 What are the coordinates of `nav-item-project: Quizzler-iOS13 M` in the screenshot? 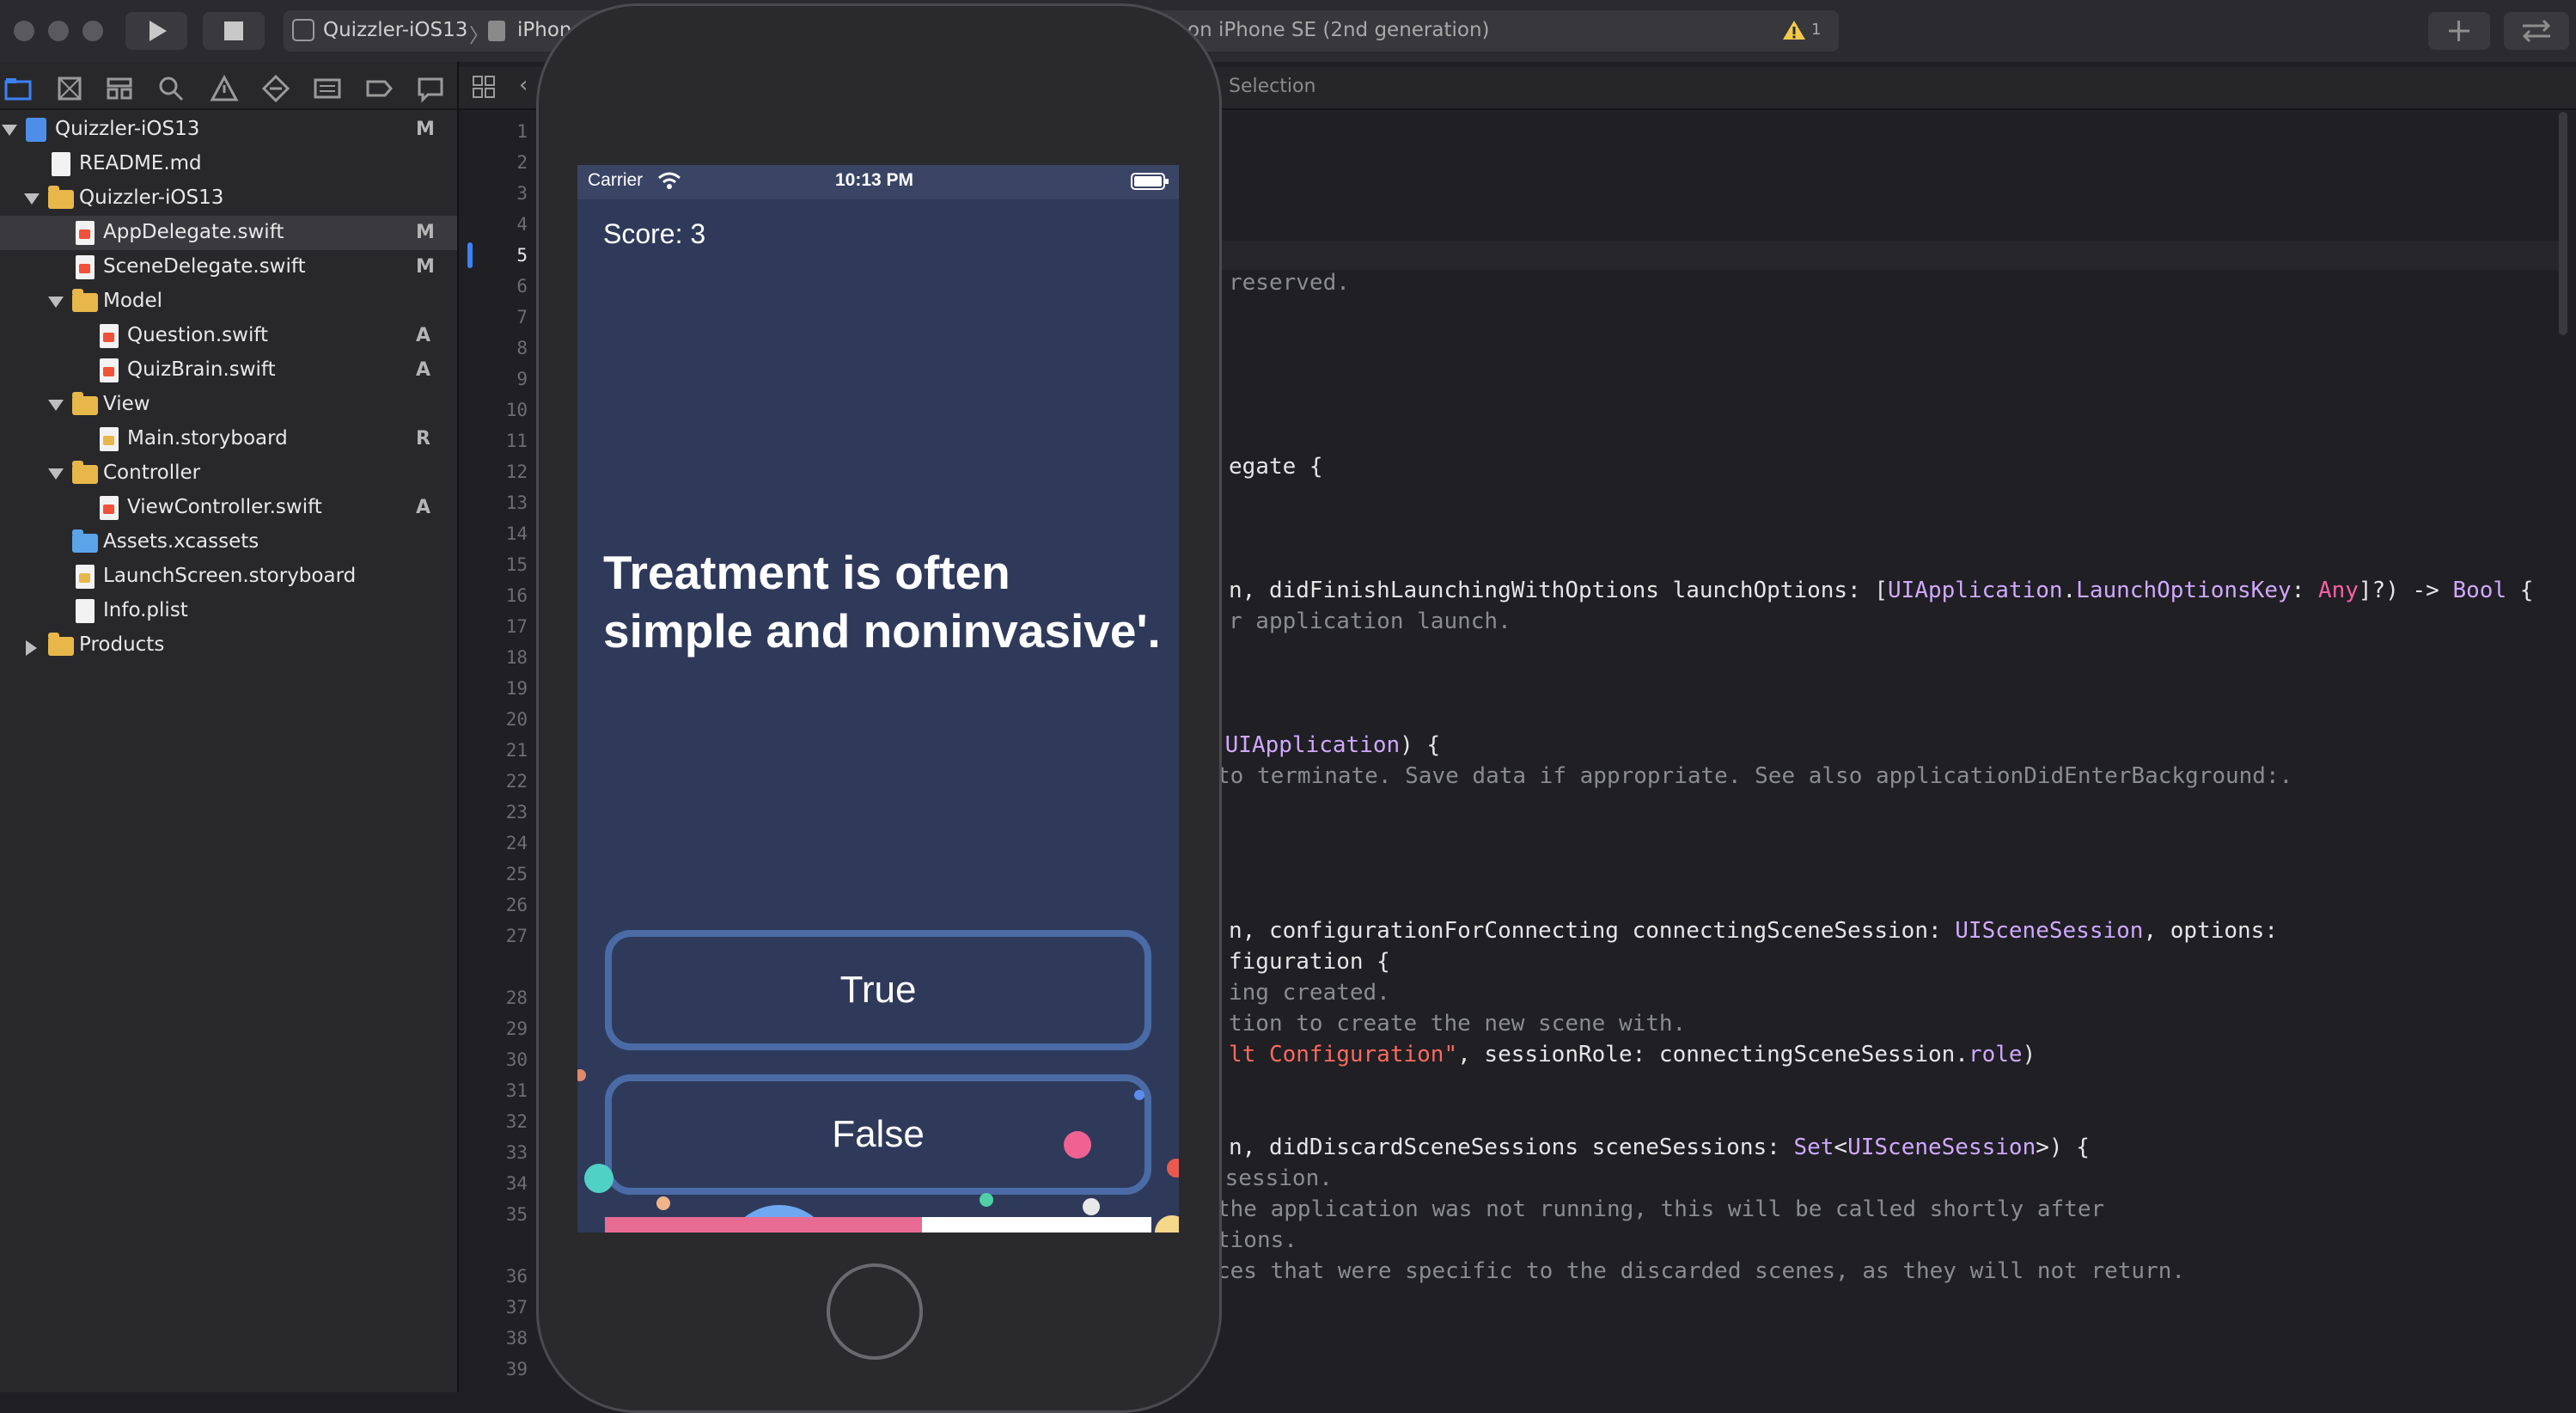 It's located at (229, 130).